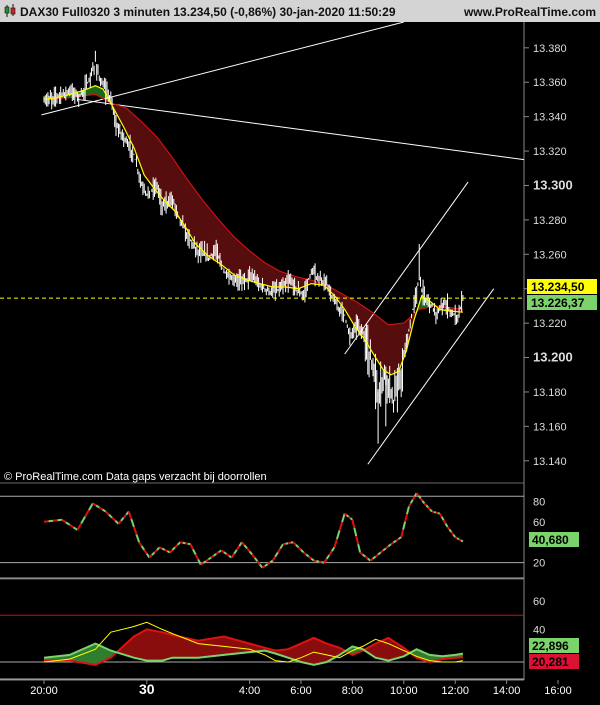  I want to click on x-tick-label: 16:00, so click(558, 691).